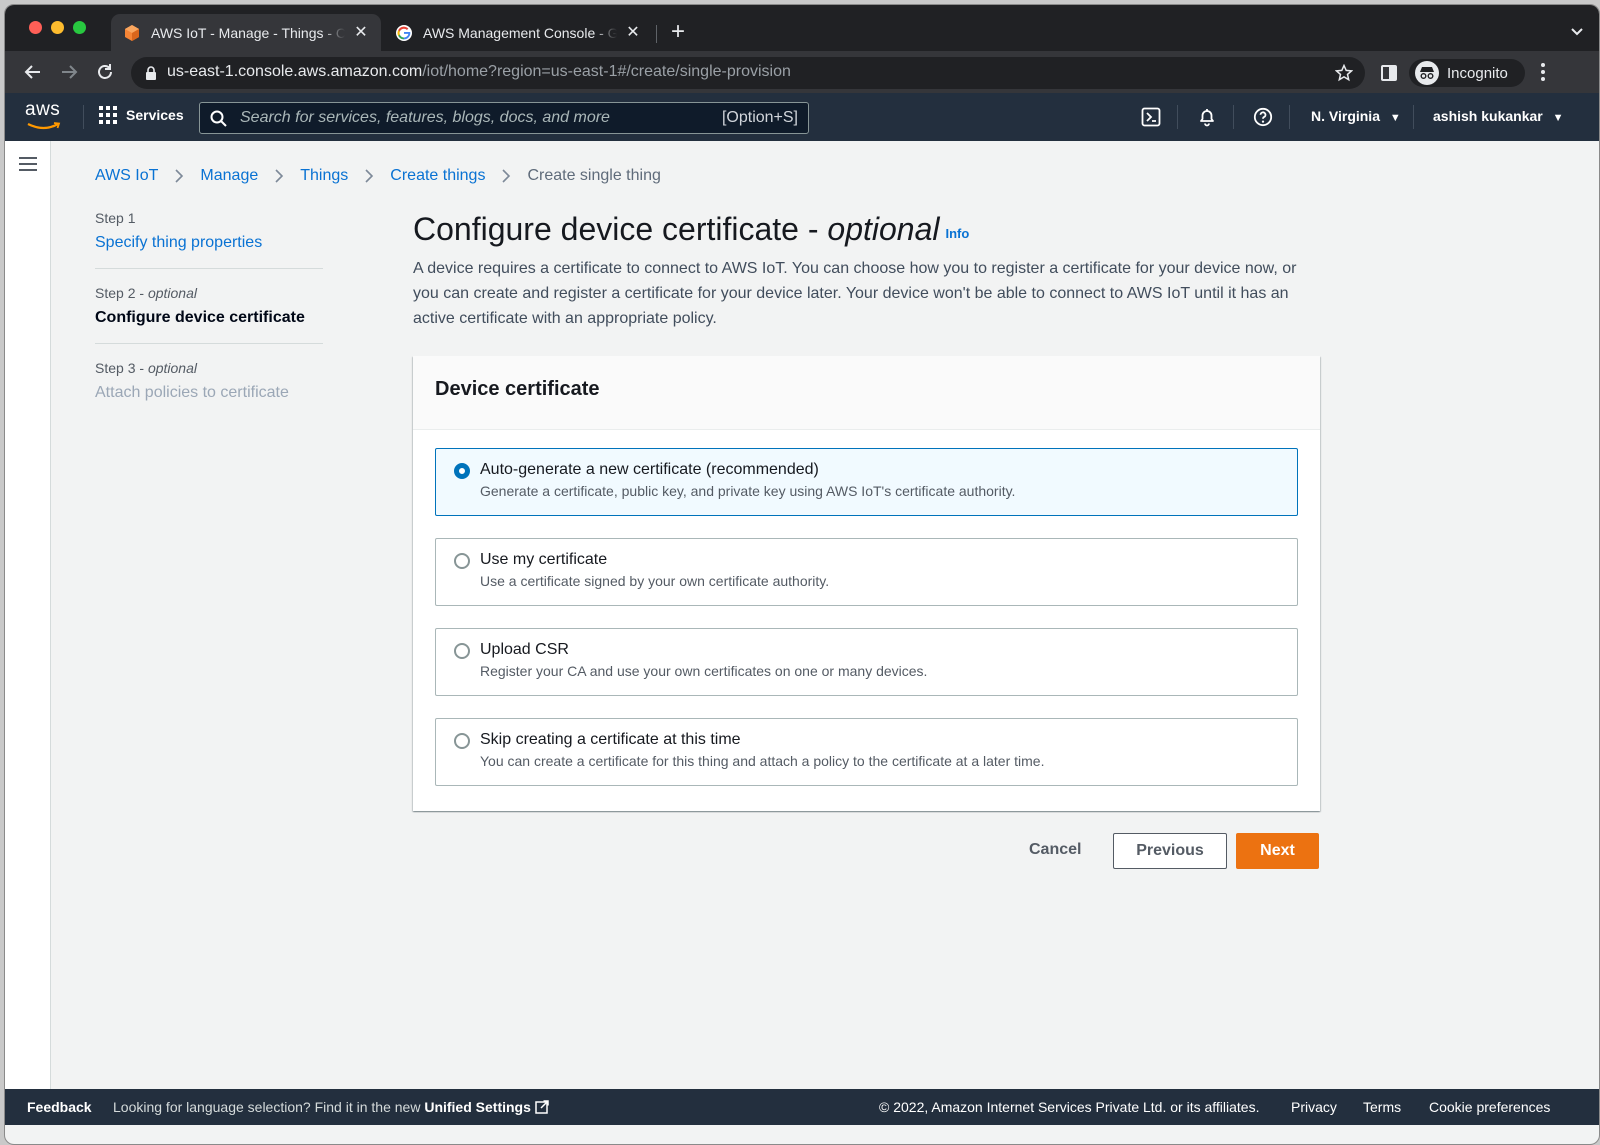  What do you see at coordinates (610, 739) in the screenshot?
I see `option-label: Skip creating a certificate at this time` at bounding box center [610, 739].